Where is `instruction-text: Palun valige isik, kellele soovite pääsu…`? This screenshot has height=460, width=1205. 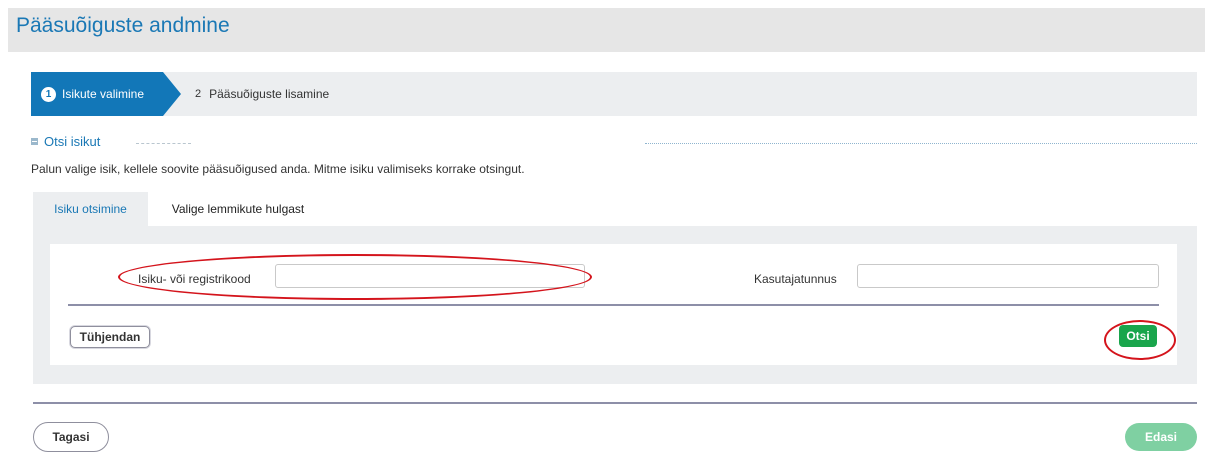 instruction-text: Palun valige isik, kellele soovite pääsu… is located at coordinates (278, 169).